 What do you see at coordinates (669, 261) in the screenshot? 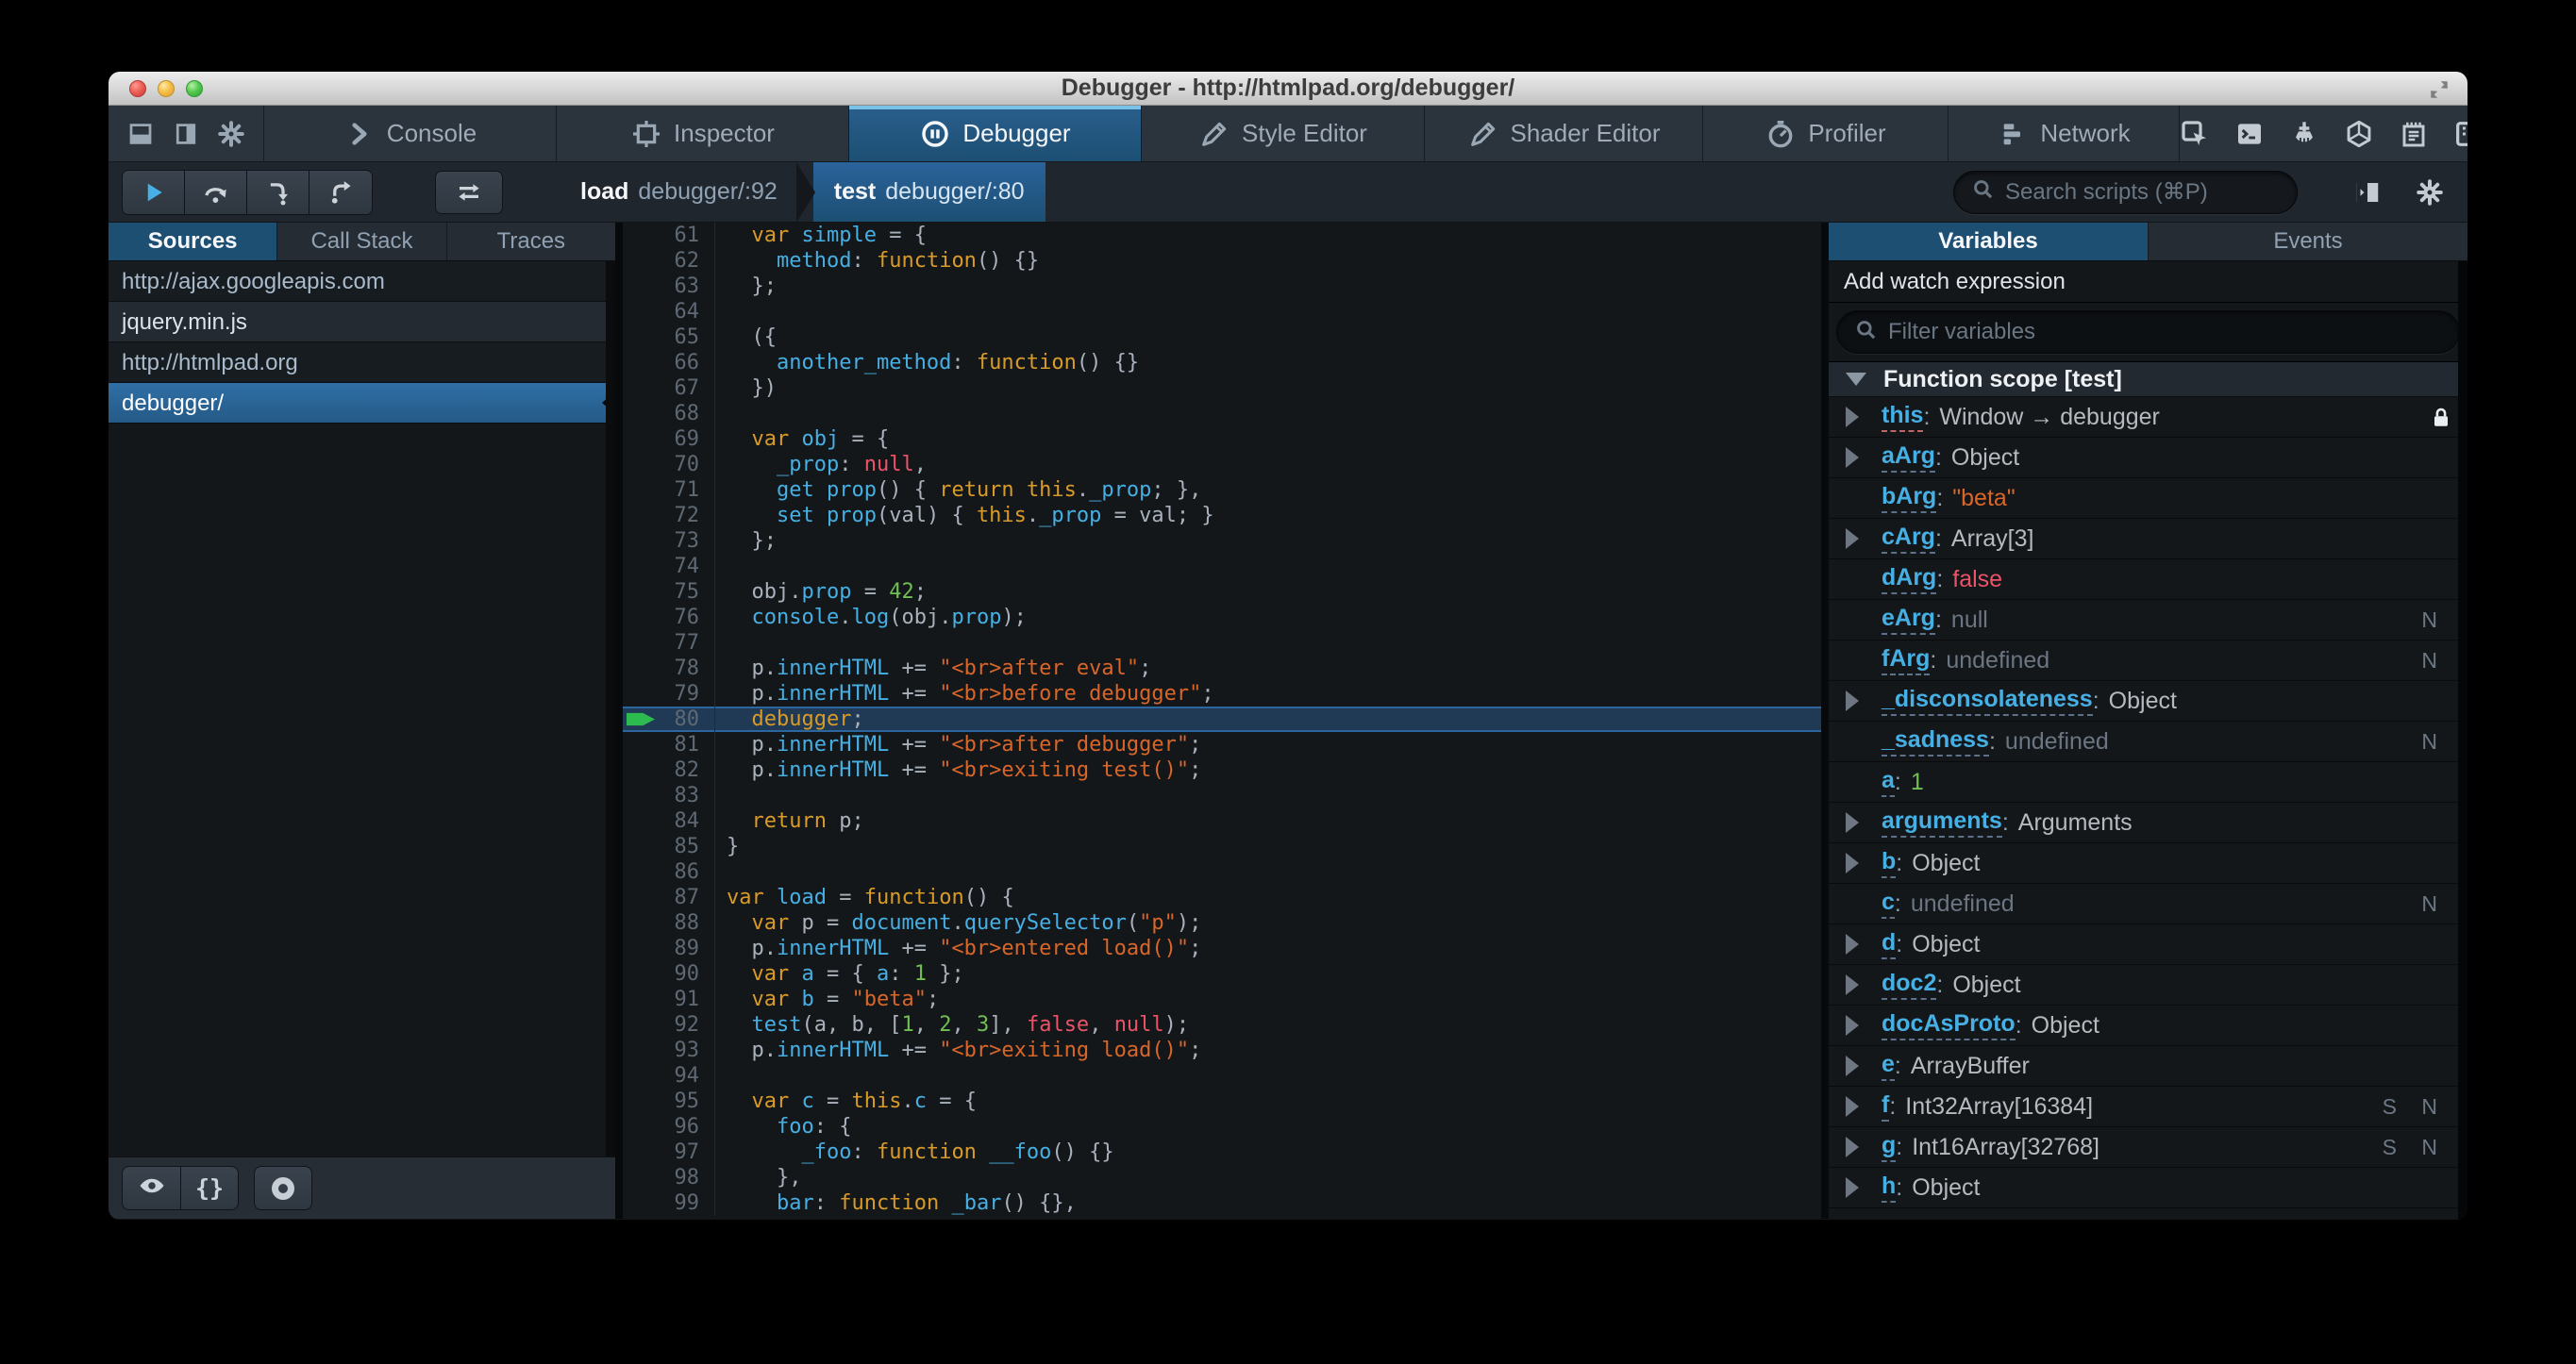
I see `line-number: 62` at bounding box center [669, 261].